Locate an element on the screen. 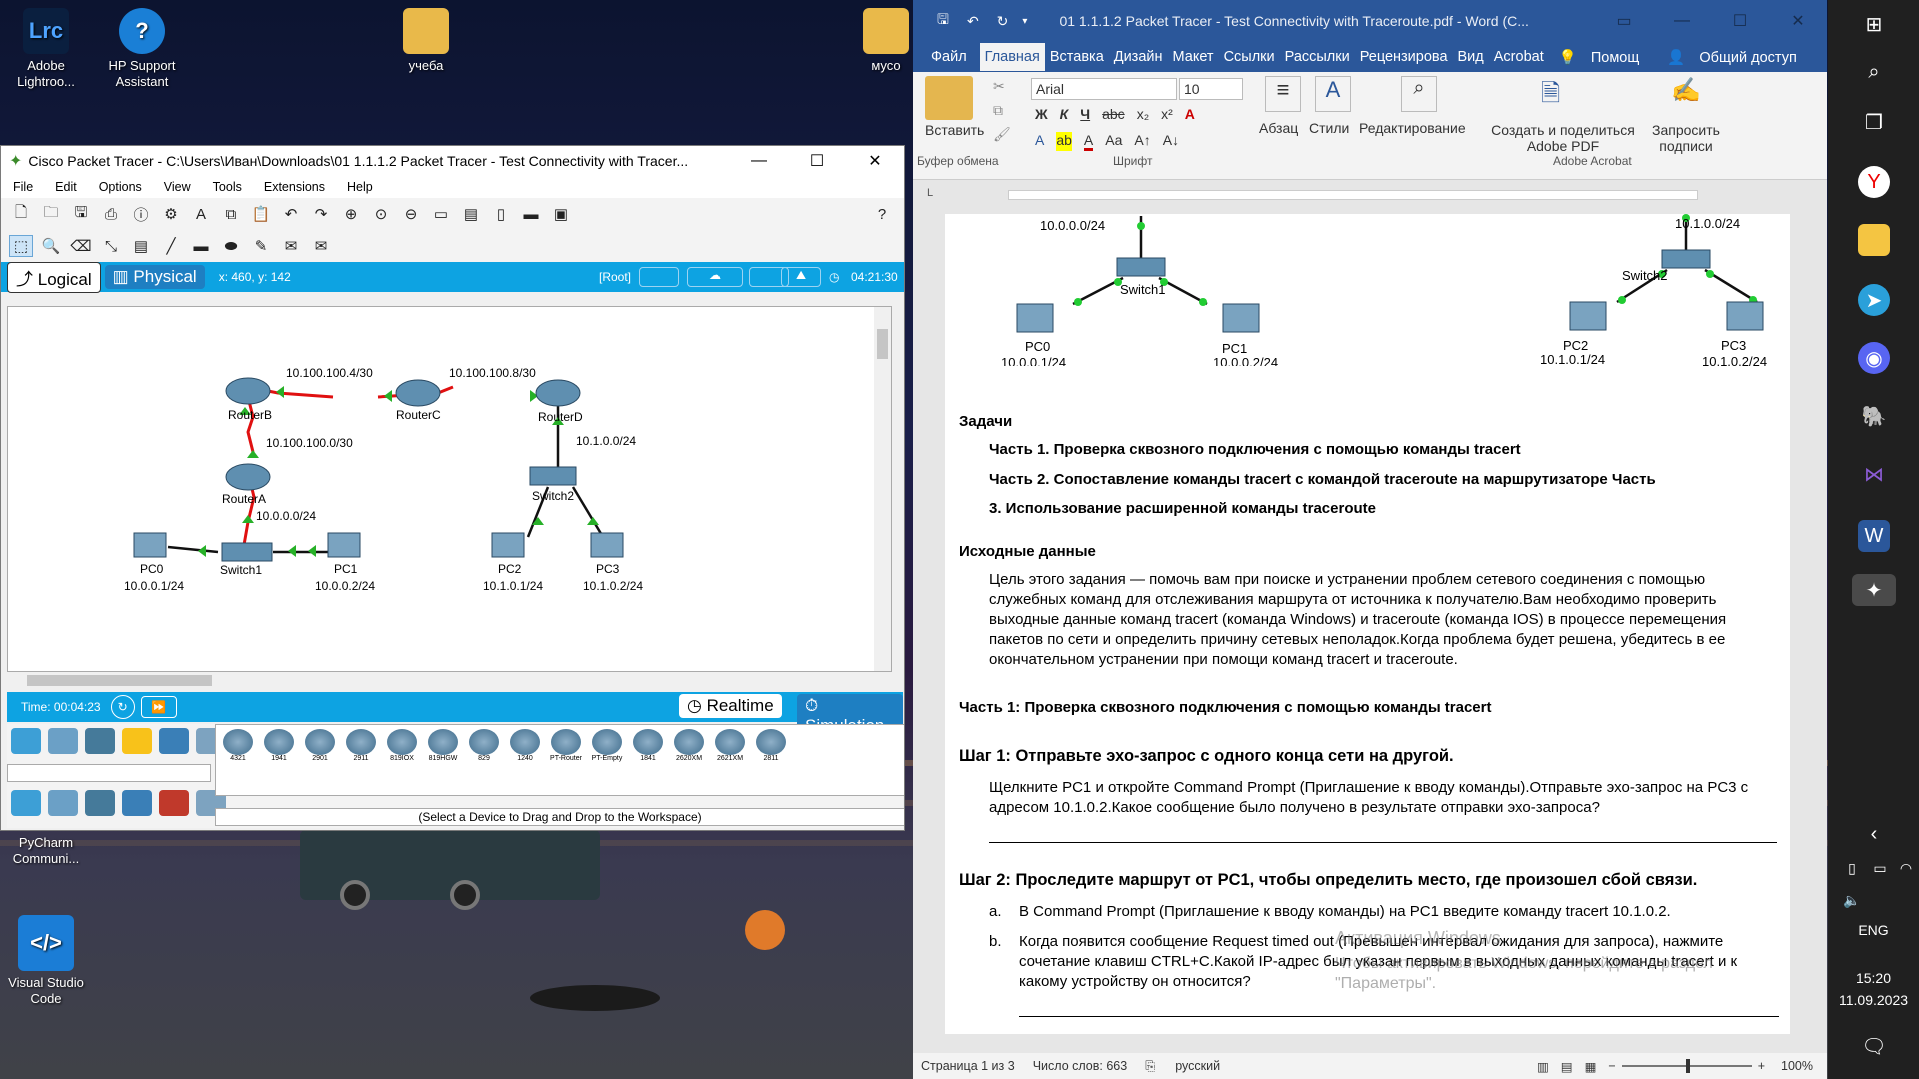 The image size is (1919, 1079). redo-icon: ↷ is located at coordinates (321, 214).